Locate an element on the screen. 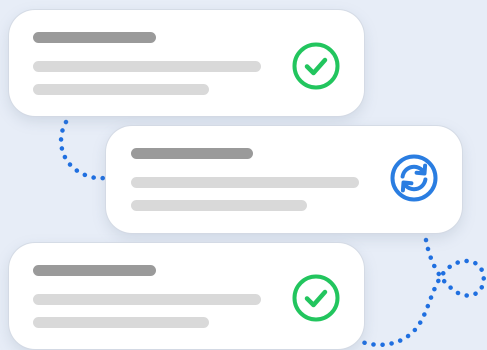  connector-path-top is located at coordinates (82, 150).